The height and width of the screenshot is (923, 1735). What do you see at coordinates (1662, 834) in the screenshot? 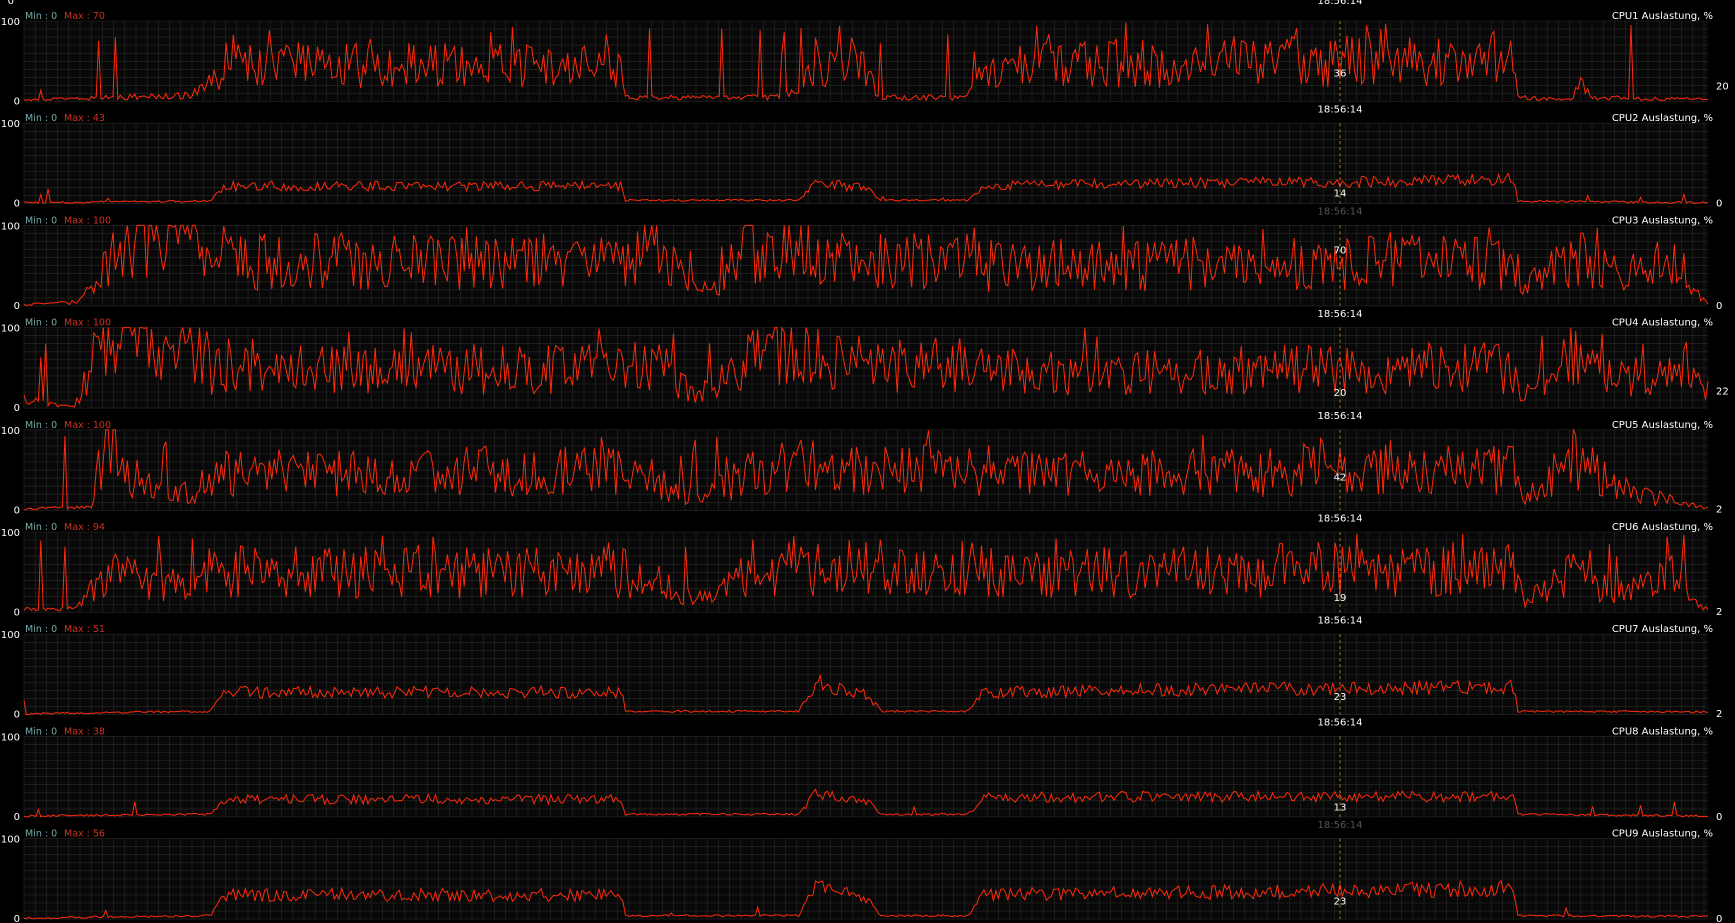
I see `panel-title: CPU9 Auslastung, %` at bounding box center [1662, 834].